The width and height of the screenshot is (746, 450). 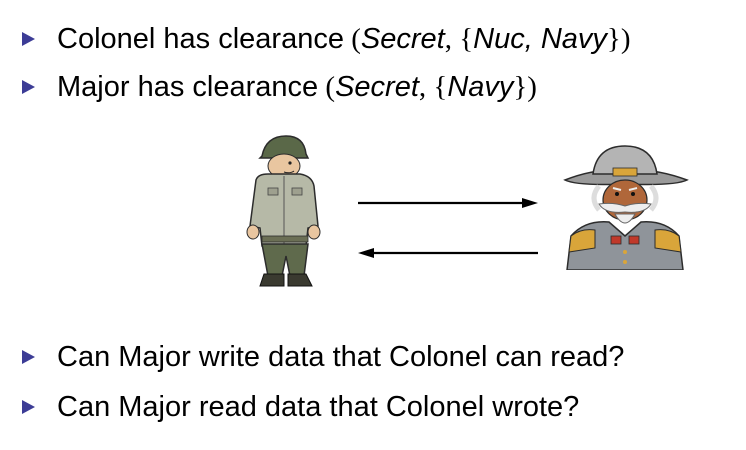 What do you see at coordinates (480, 87) in the screenshot?
I see `clearance-categories: Navy` at bounding box center [480, 87].